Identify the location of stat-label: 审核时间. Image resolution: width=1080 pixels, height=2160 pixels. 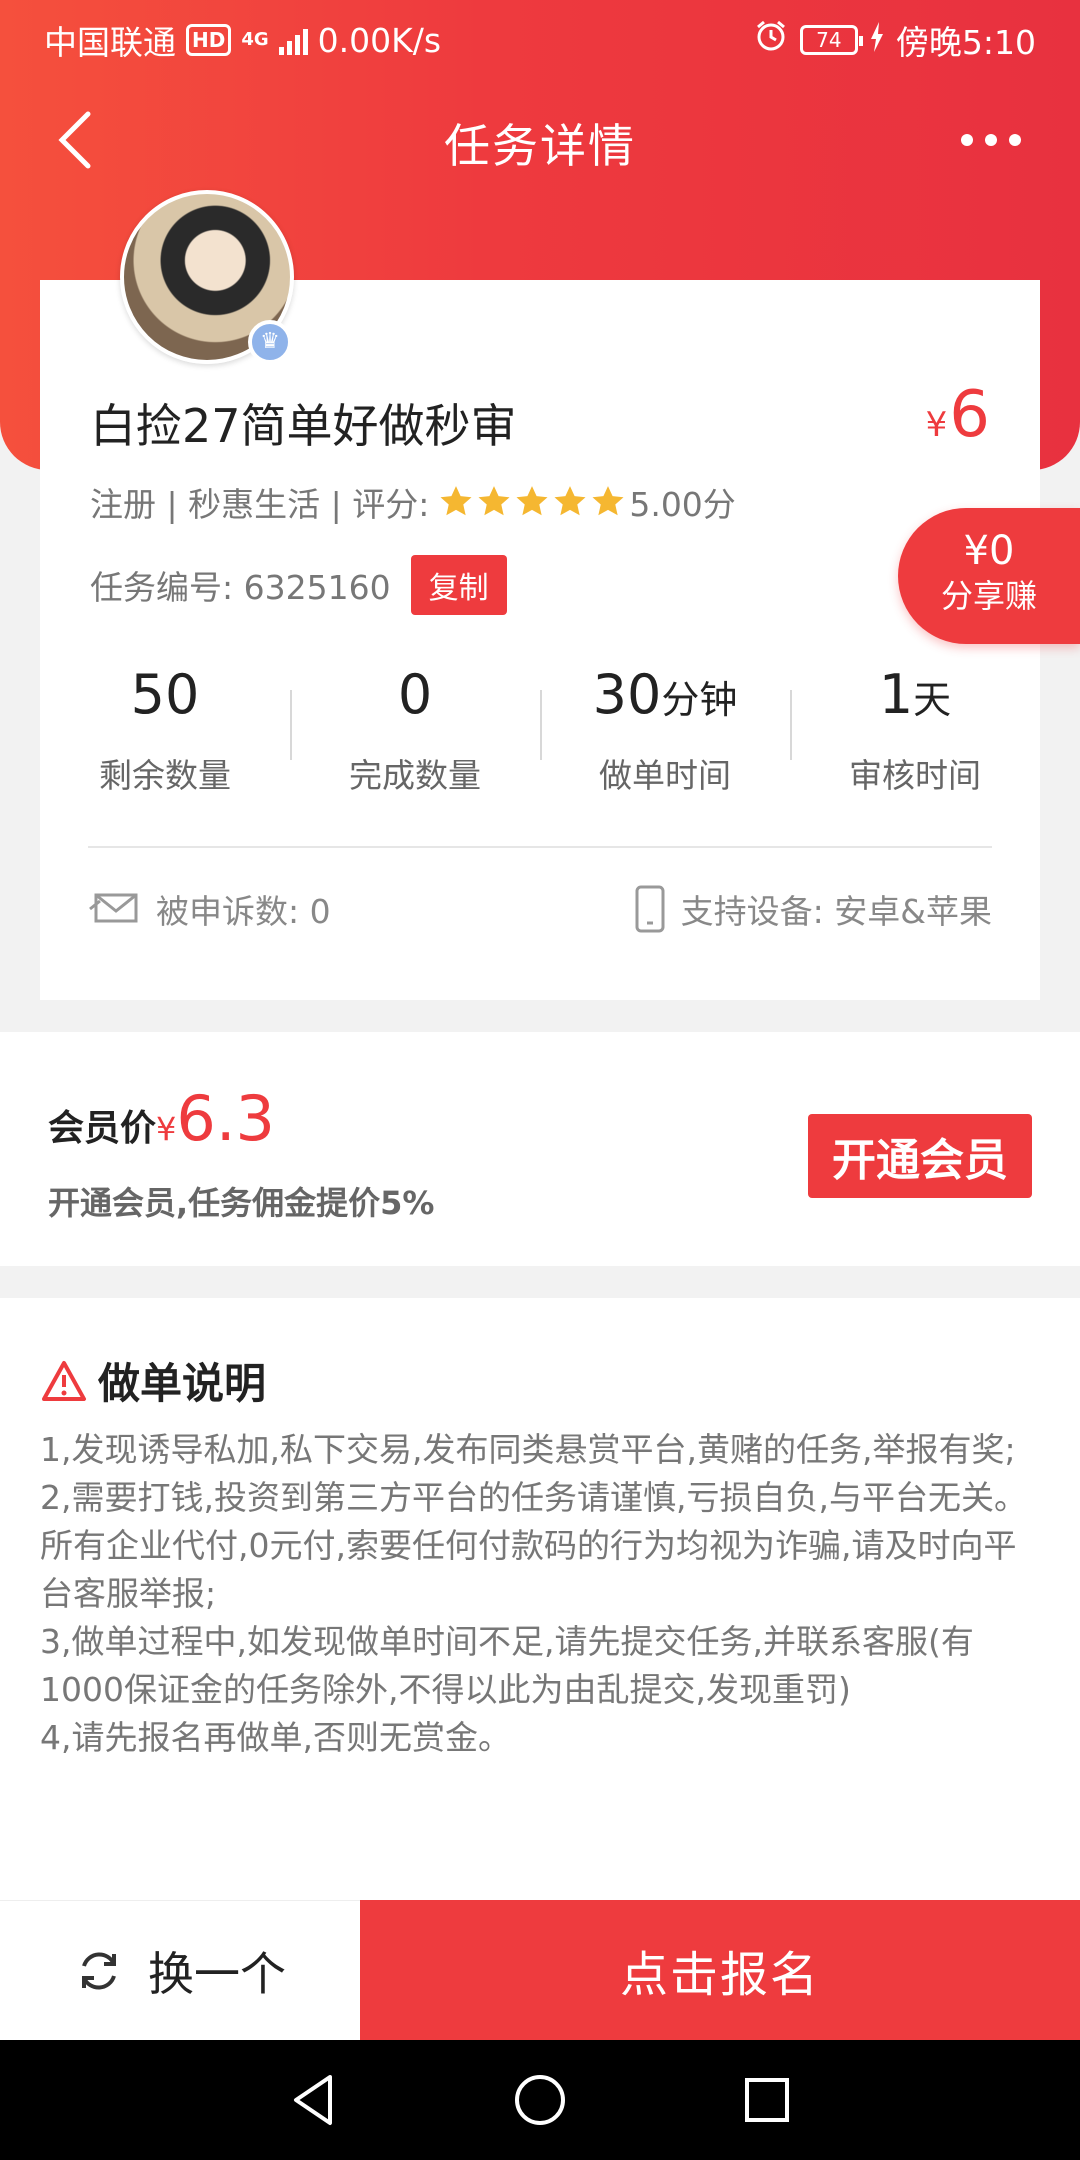
(915, 775).